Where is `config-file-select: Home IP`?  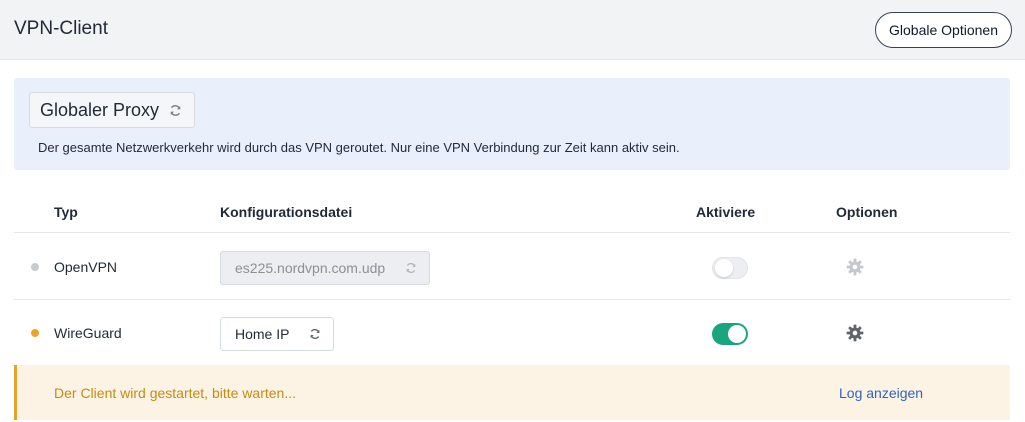
config-file-select: Home IP is located at coordinates (277, 334).